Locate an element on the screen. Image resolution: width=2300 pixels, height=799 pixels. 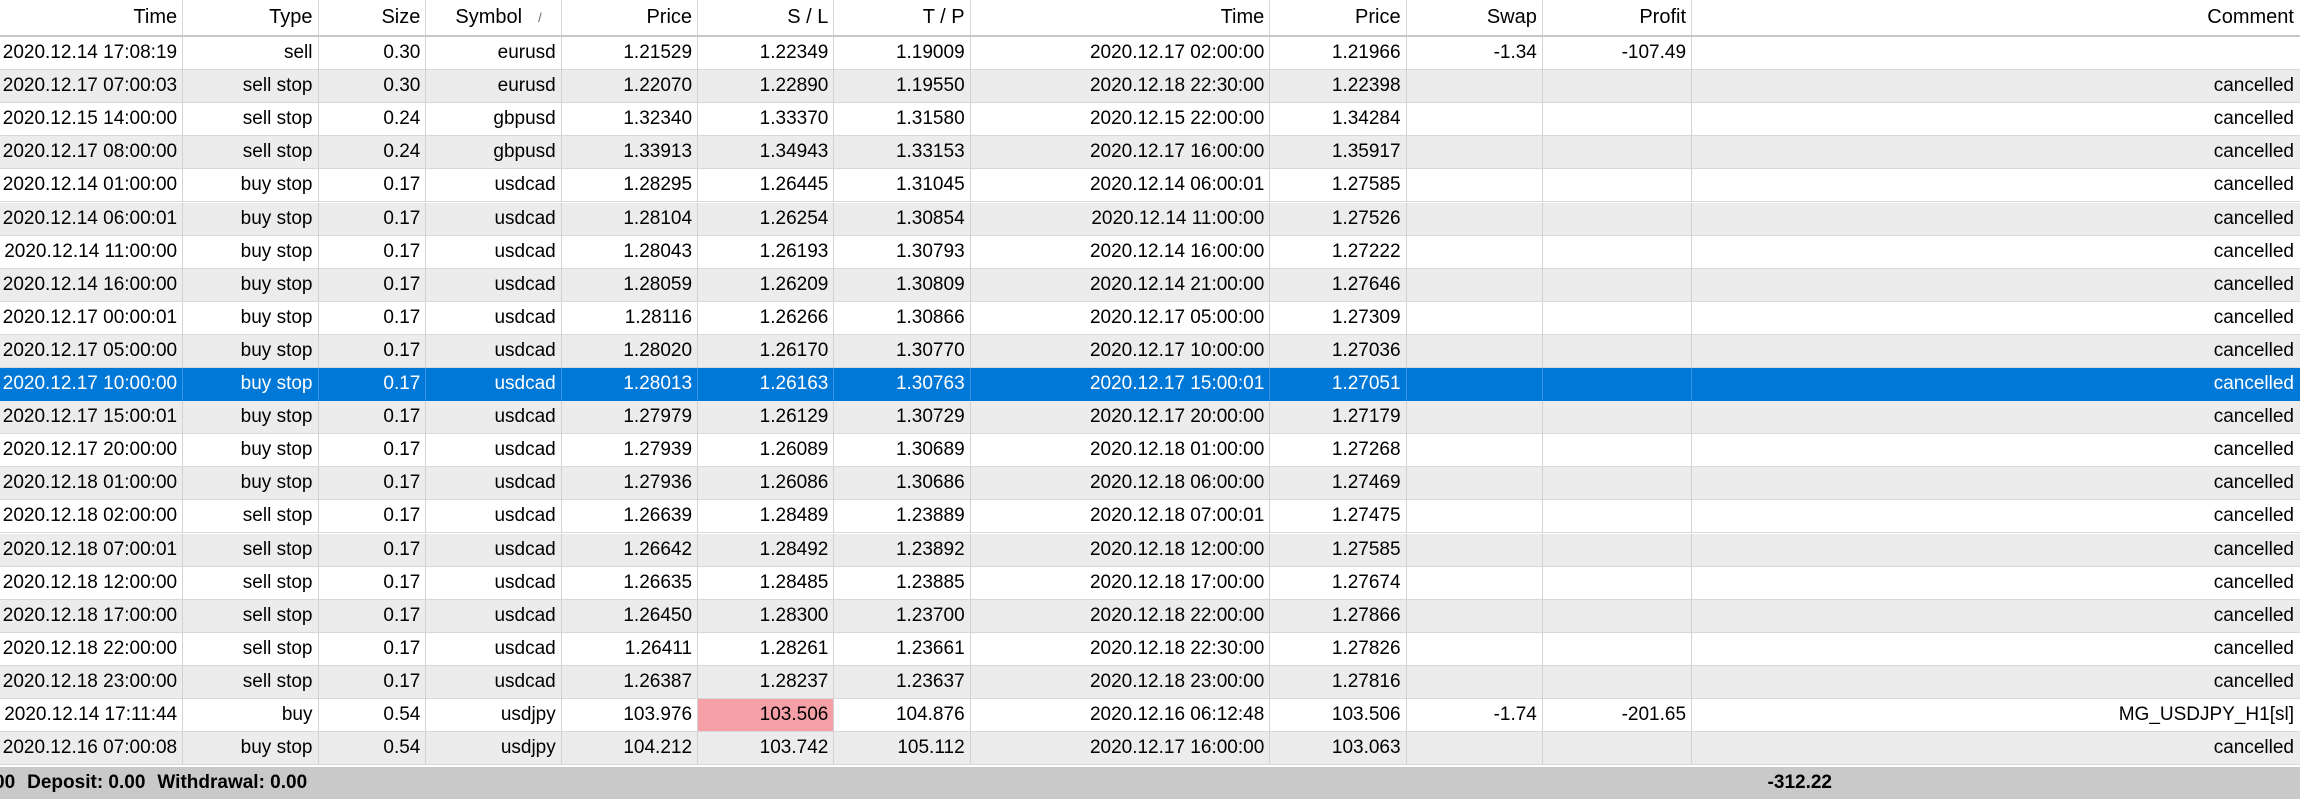
cell-symbol: eurusd is located at coordinates (494, 53).